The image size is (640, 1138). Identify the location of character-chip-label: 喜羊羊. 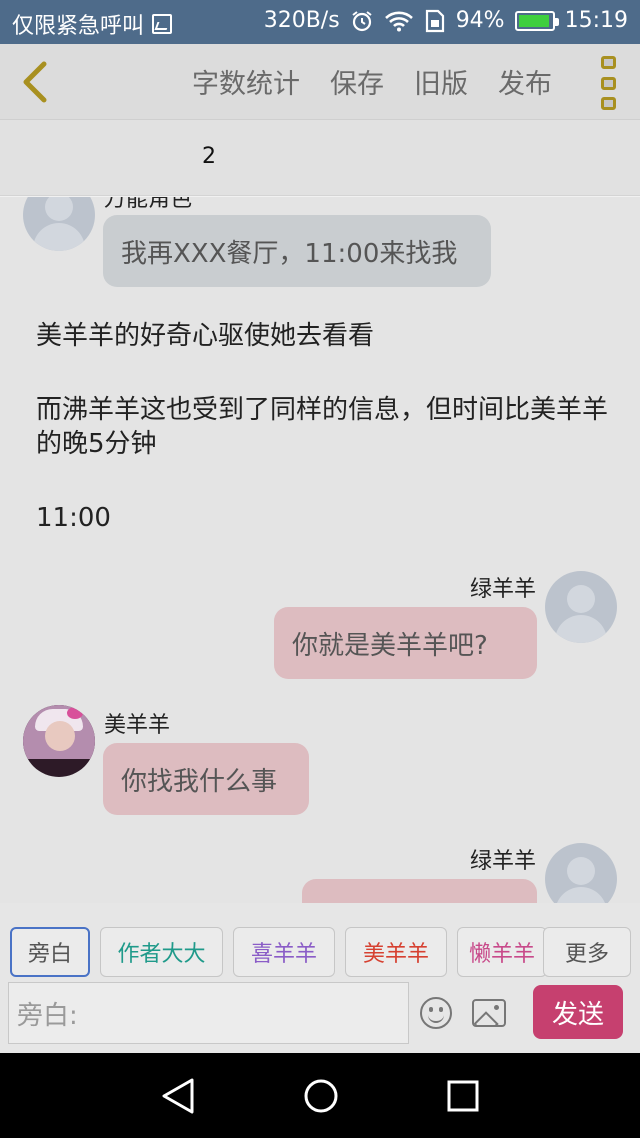
(283, 954).